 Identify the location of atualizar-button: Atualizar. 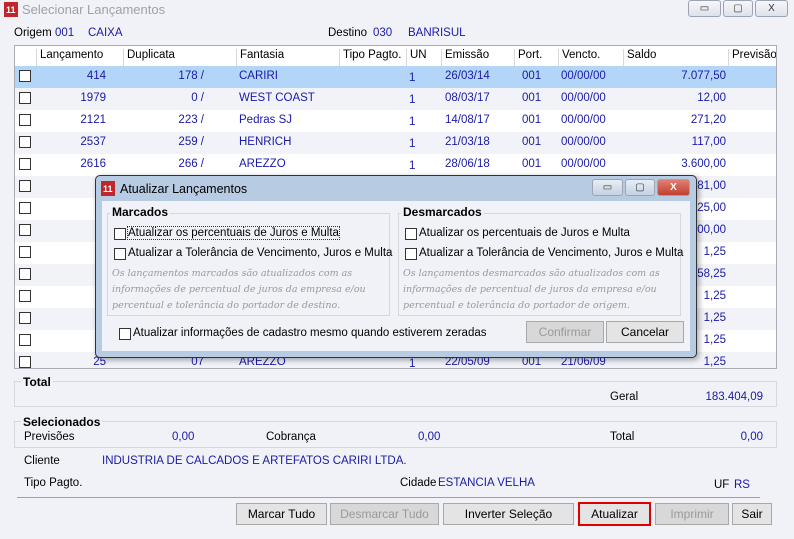
(614, 514).